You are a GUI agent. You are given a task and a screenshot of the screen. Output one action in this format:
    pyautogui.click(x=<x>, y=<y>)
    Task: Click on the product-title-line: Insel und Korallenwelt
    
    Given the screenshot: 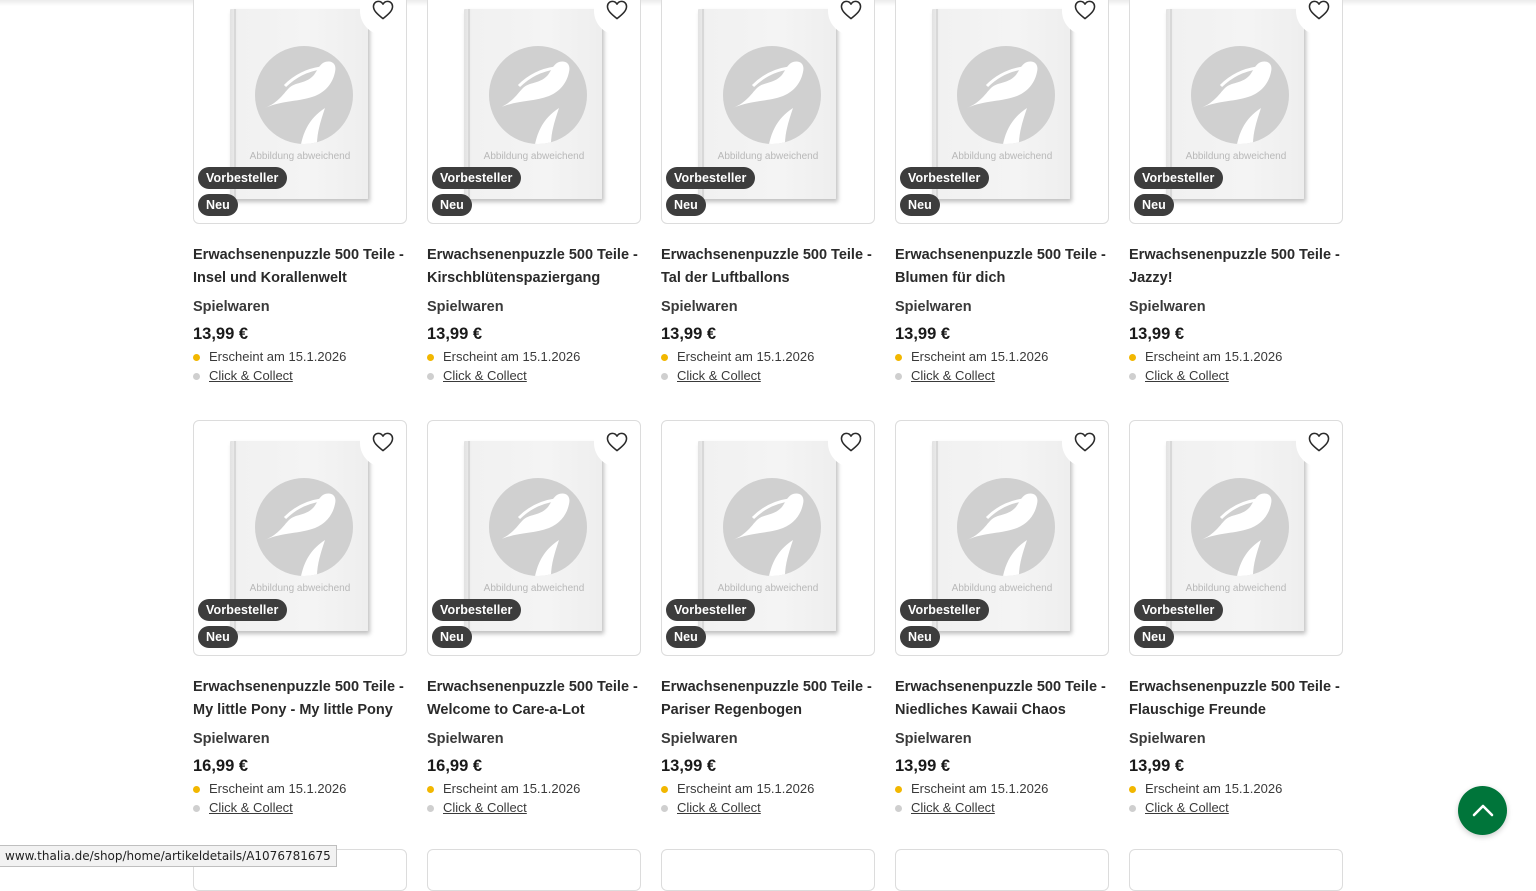 What is the action you would take?
    pyautogui.click(x=300, y=278)
    